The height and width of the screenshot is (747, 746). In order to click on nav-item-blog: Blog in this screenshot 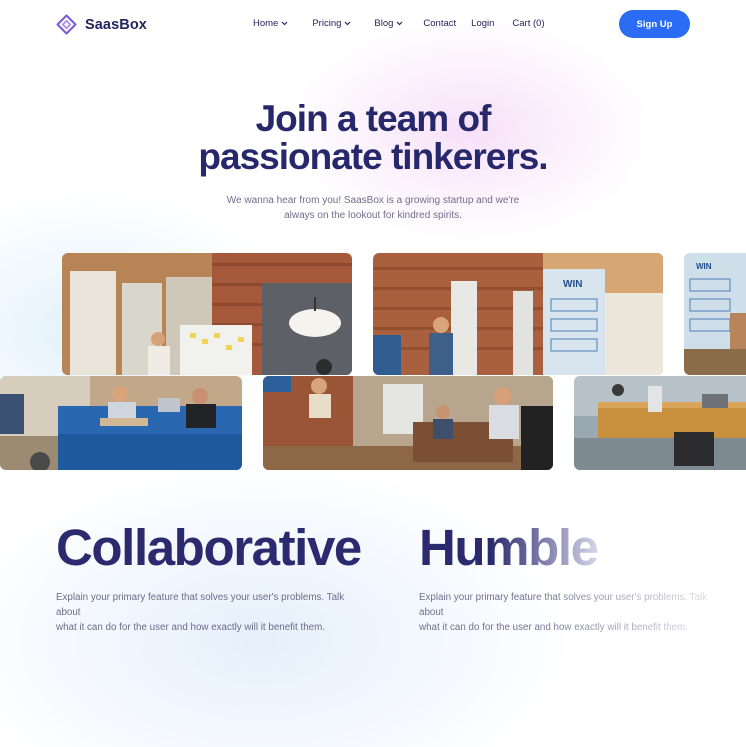, I will do `click(388, 23)`.